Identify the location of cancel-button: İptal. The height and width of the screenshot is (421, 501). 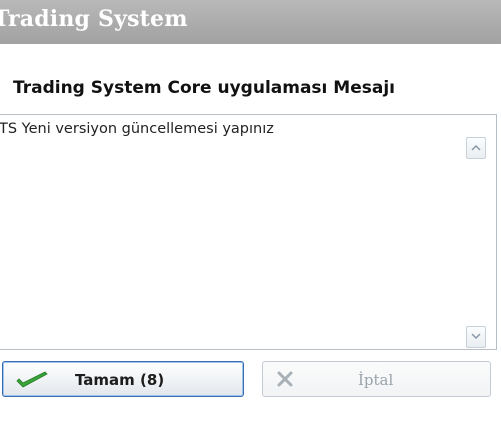
(376, 379).